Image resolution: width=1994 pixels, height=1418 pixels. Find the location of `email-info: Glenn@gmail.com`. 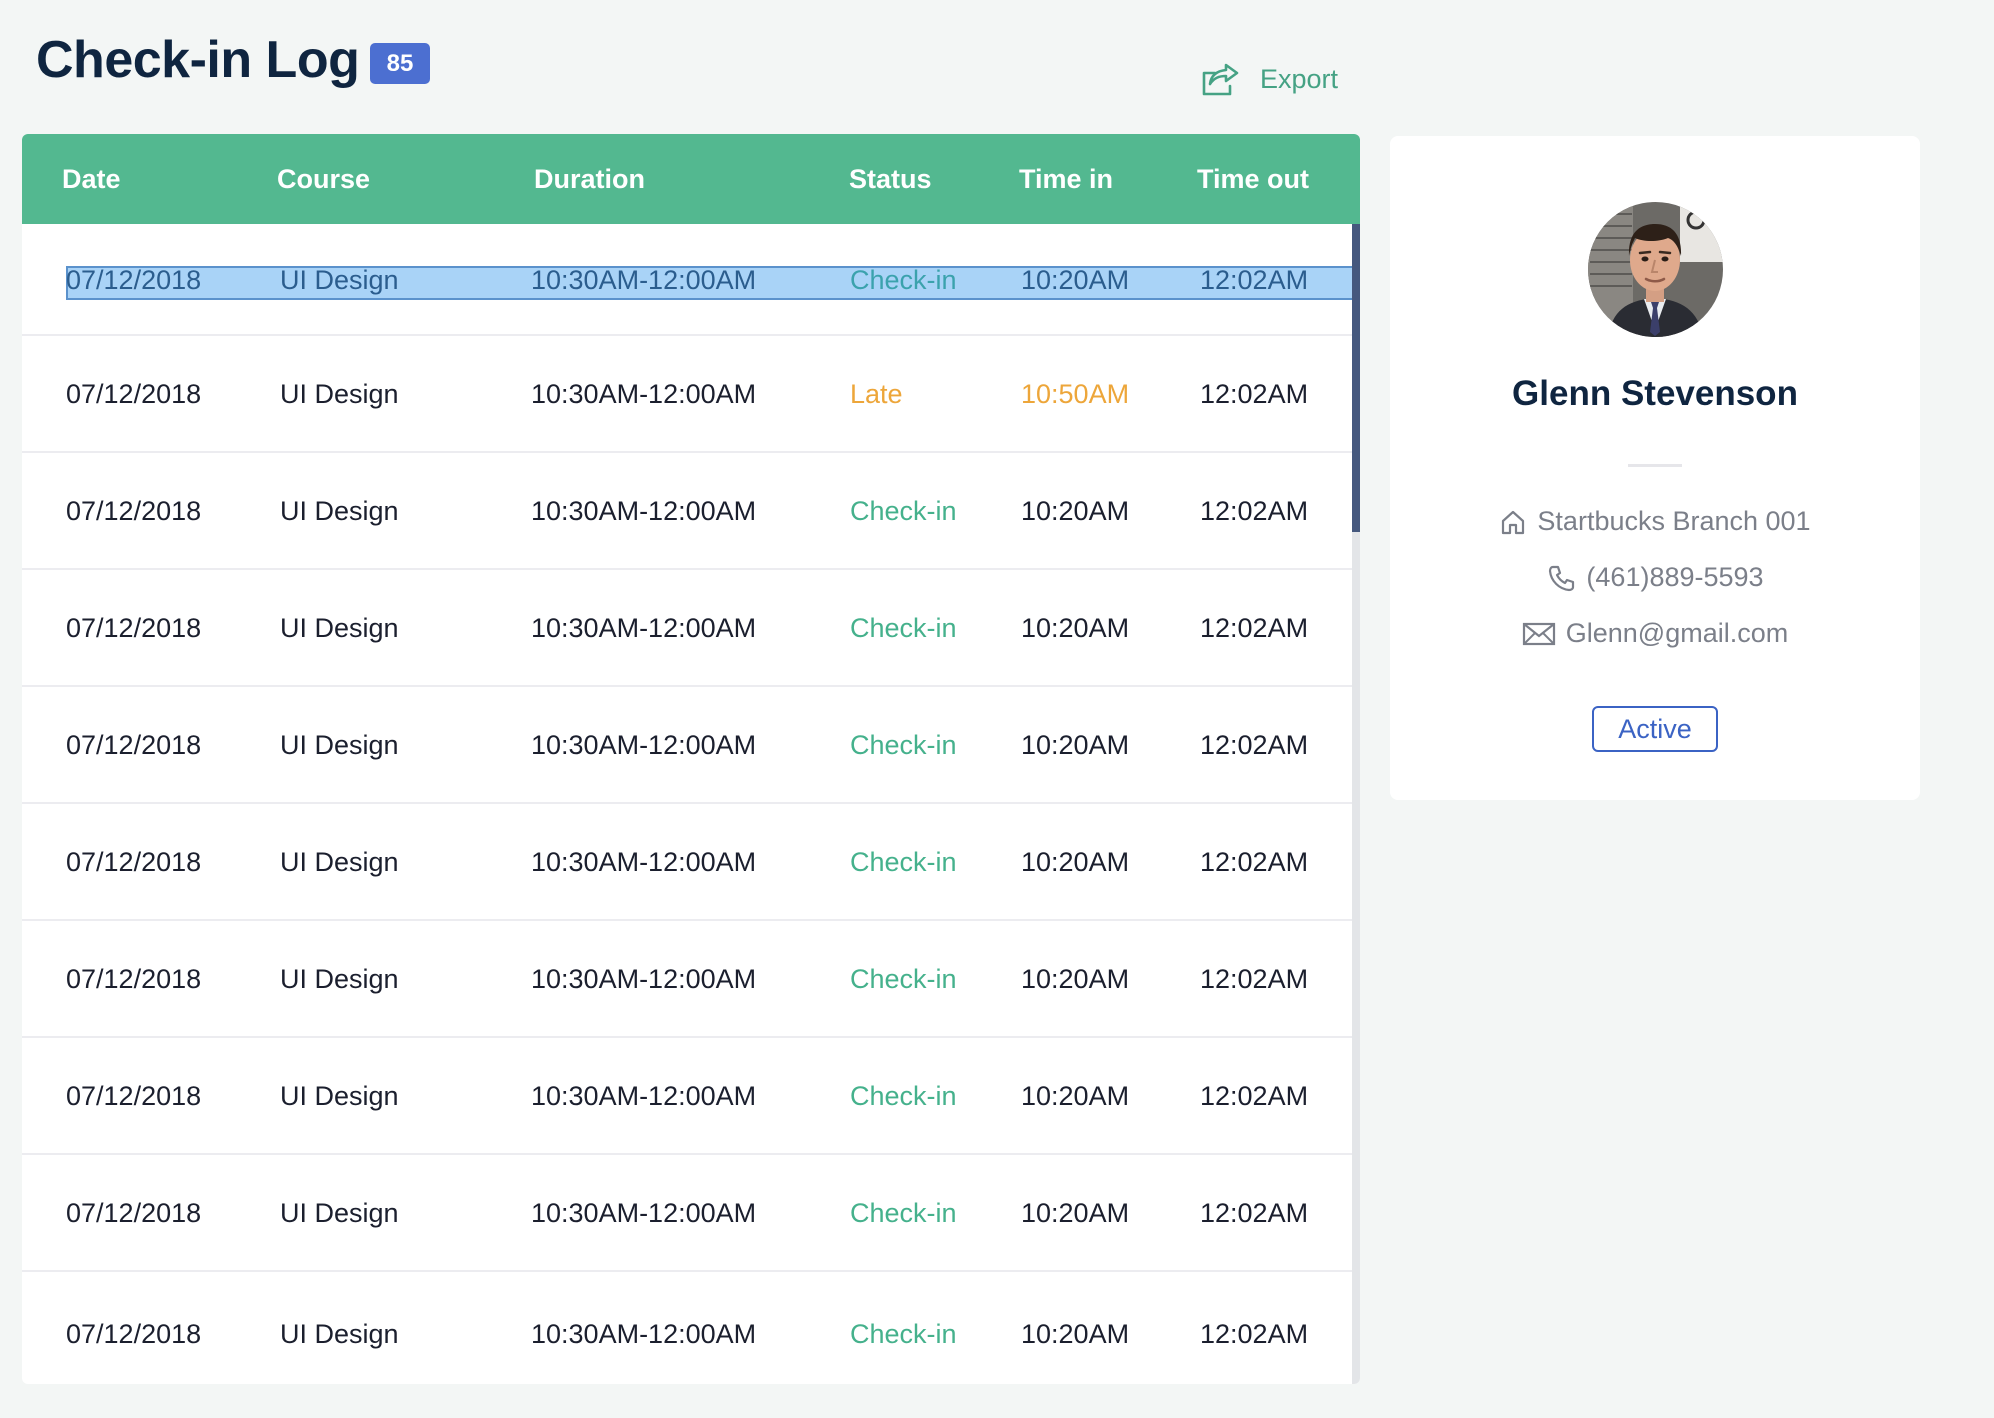

email-info: Glenn@gmail.com is located at coordinates (1655, 633).